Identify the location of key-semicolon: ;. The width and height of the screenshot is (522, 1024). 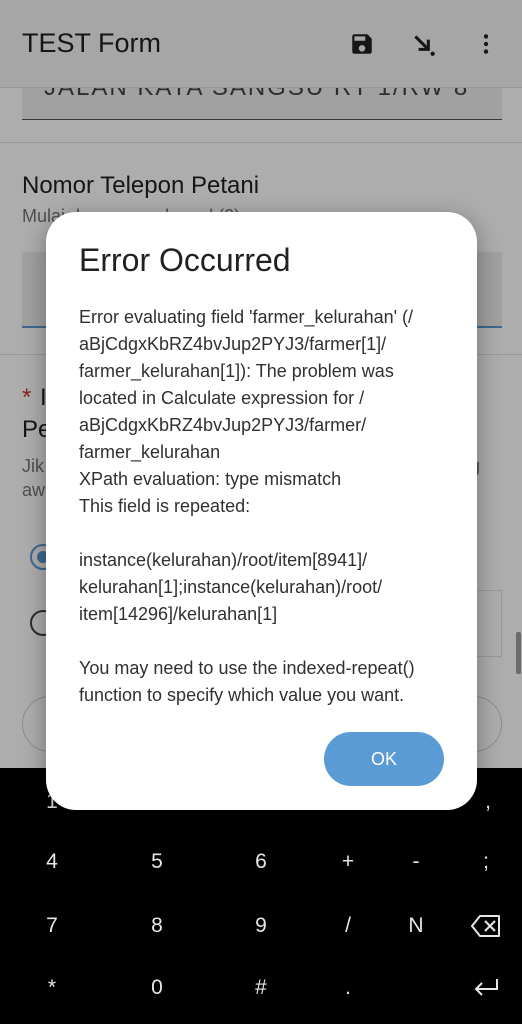
(486, 862).